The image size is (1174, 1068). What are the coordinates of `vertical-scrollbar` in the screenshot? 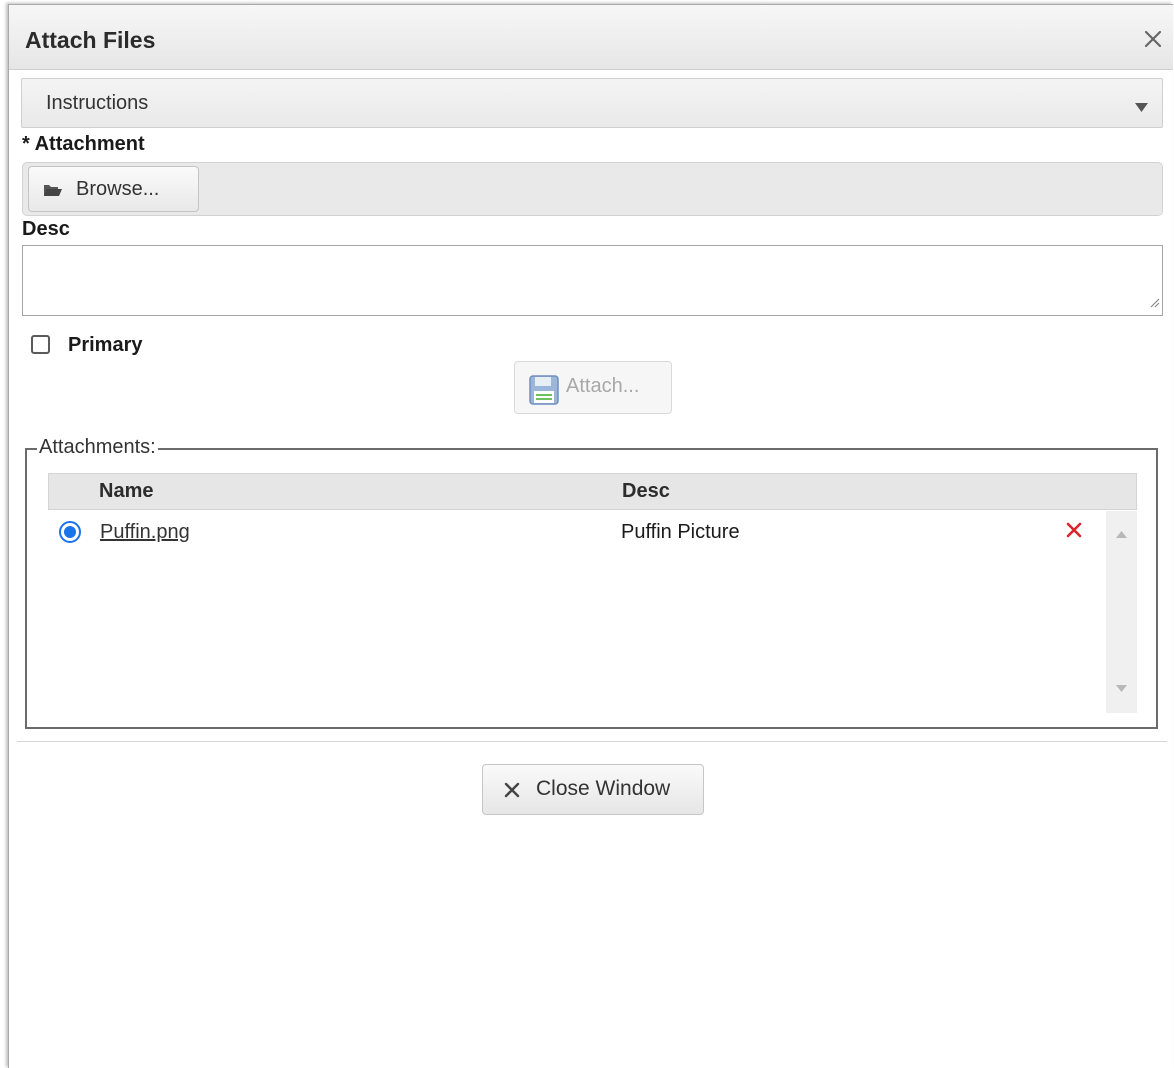 It's located at (1121, 612).